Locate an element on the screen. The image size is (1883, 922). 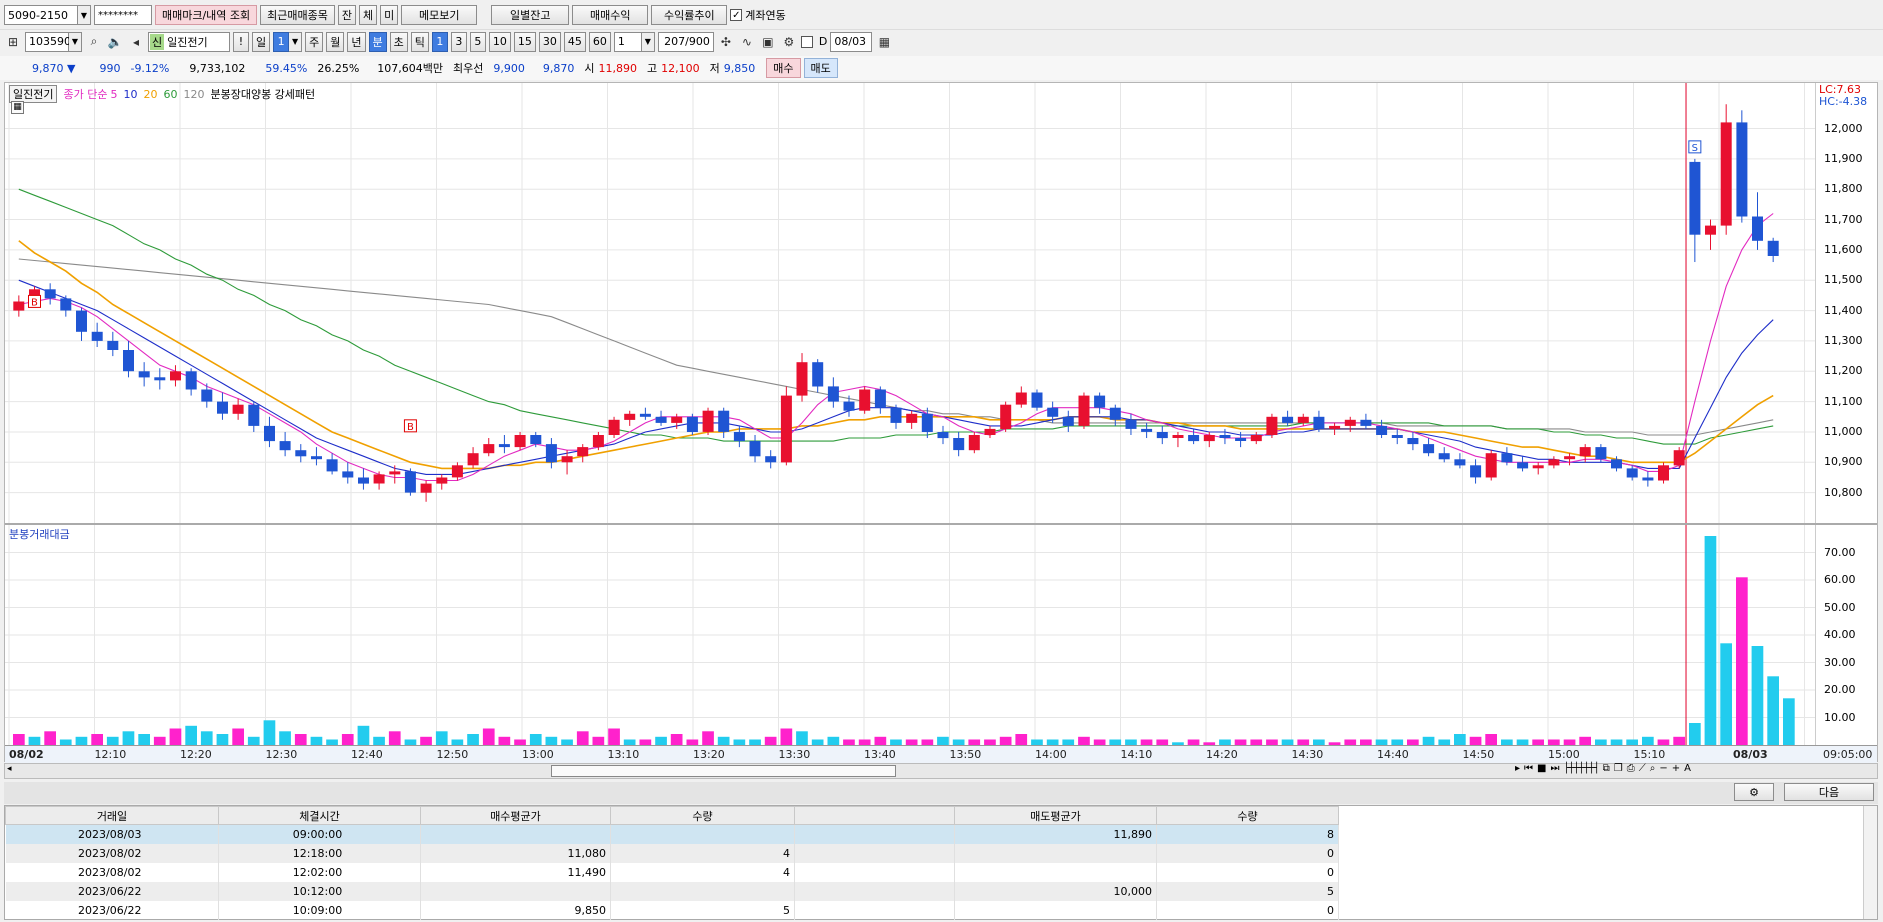
table-row: 2023/08/03 09:00:00 11,890 8 is located at coordinates (672, 834).